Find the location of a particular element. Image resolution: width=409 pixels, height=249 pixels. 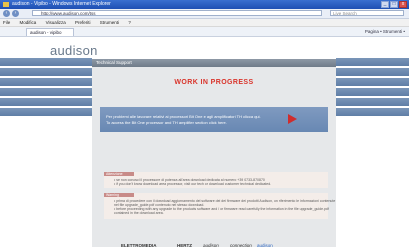

tab-audison: audison - vipibo is located at coordinates (50, 32).